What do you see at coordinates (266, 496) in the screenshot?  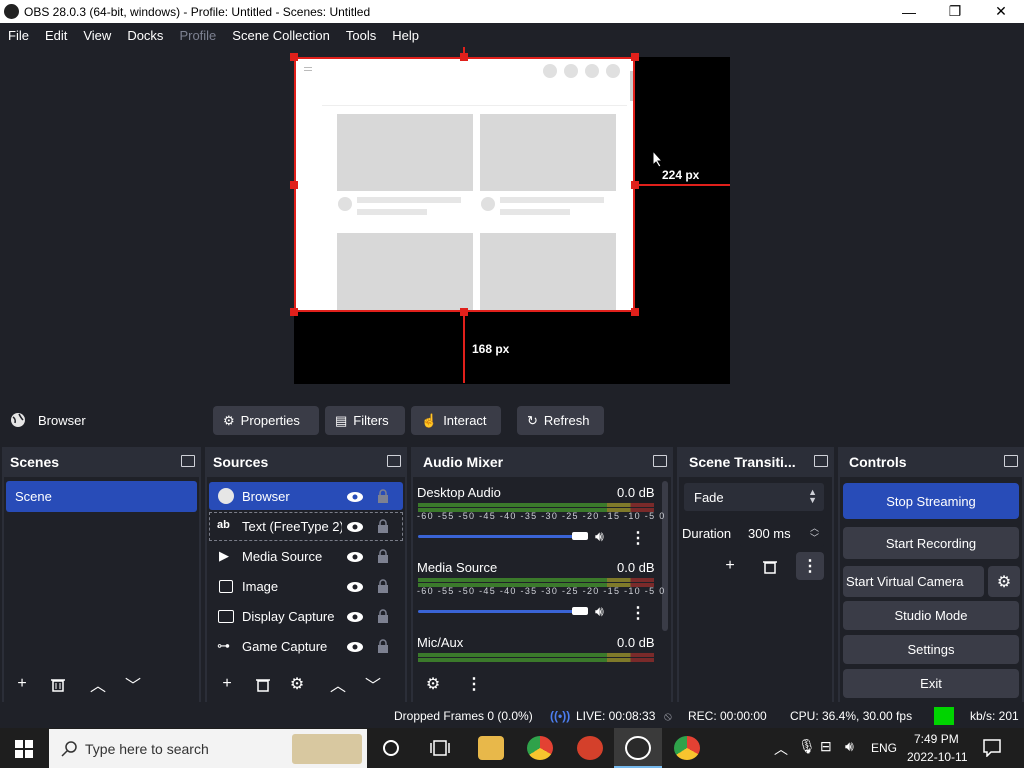 I see `source-label-browser: Browser` at bounding box center [266, 496].